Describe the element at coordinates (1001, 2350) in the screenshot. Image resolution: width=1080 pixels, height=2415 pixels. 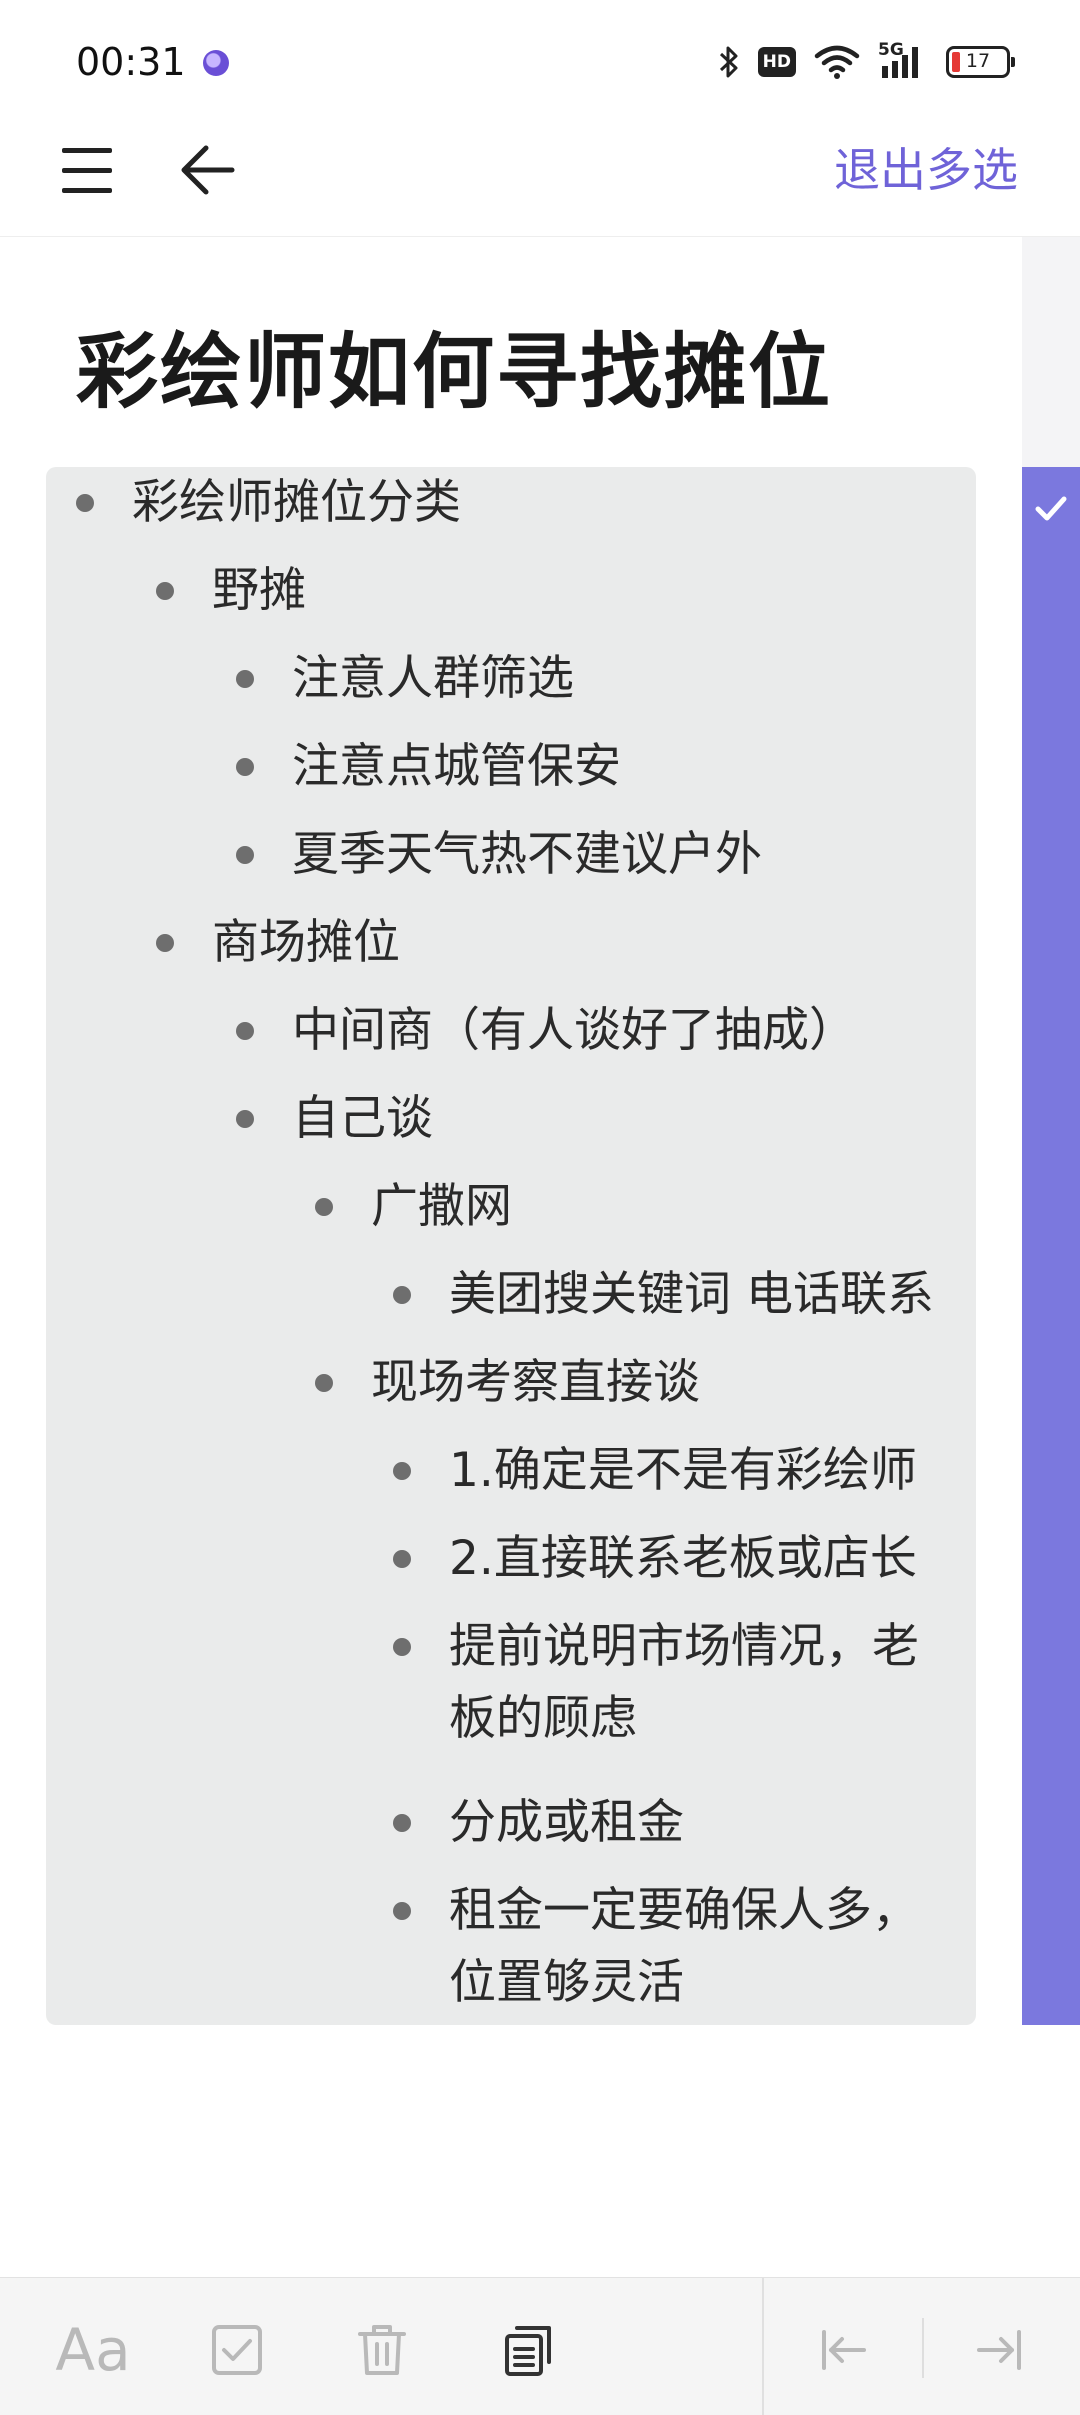
I see `indent-icon` at that location.